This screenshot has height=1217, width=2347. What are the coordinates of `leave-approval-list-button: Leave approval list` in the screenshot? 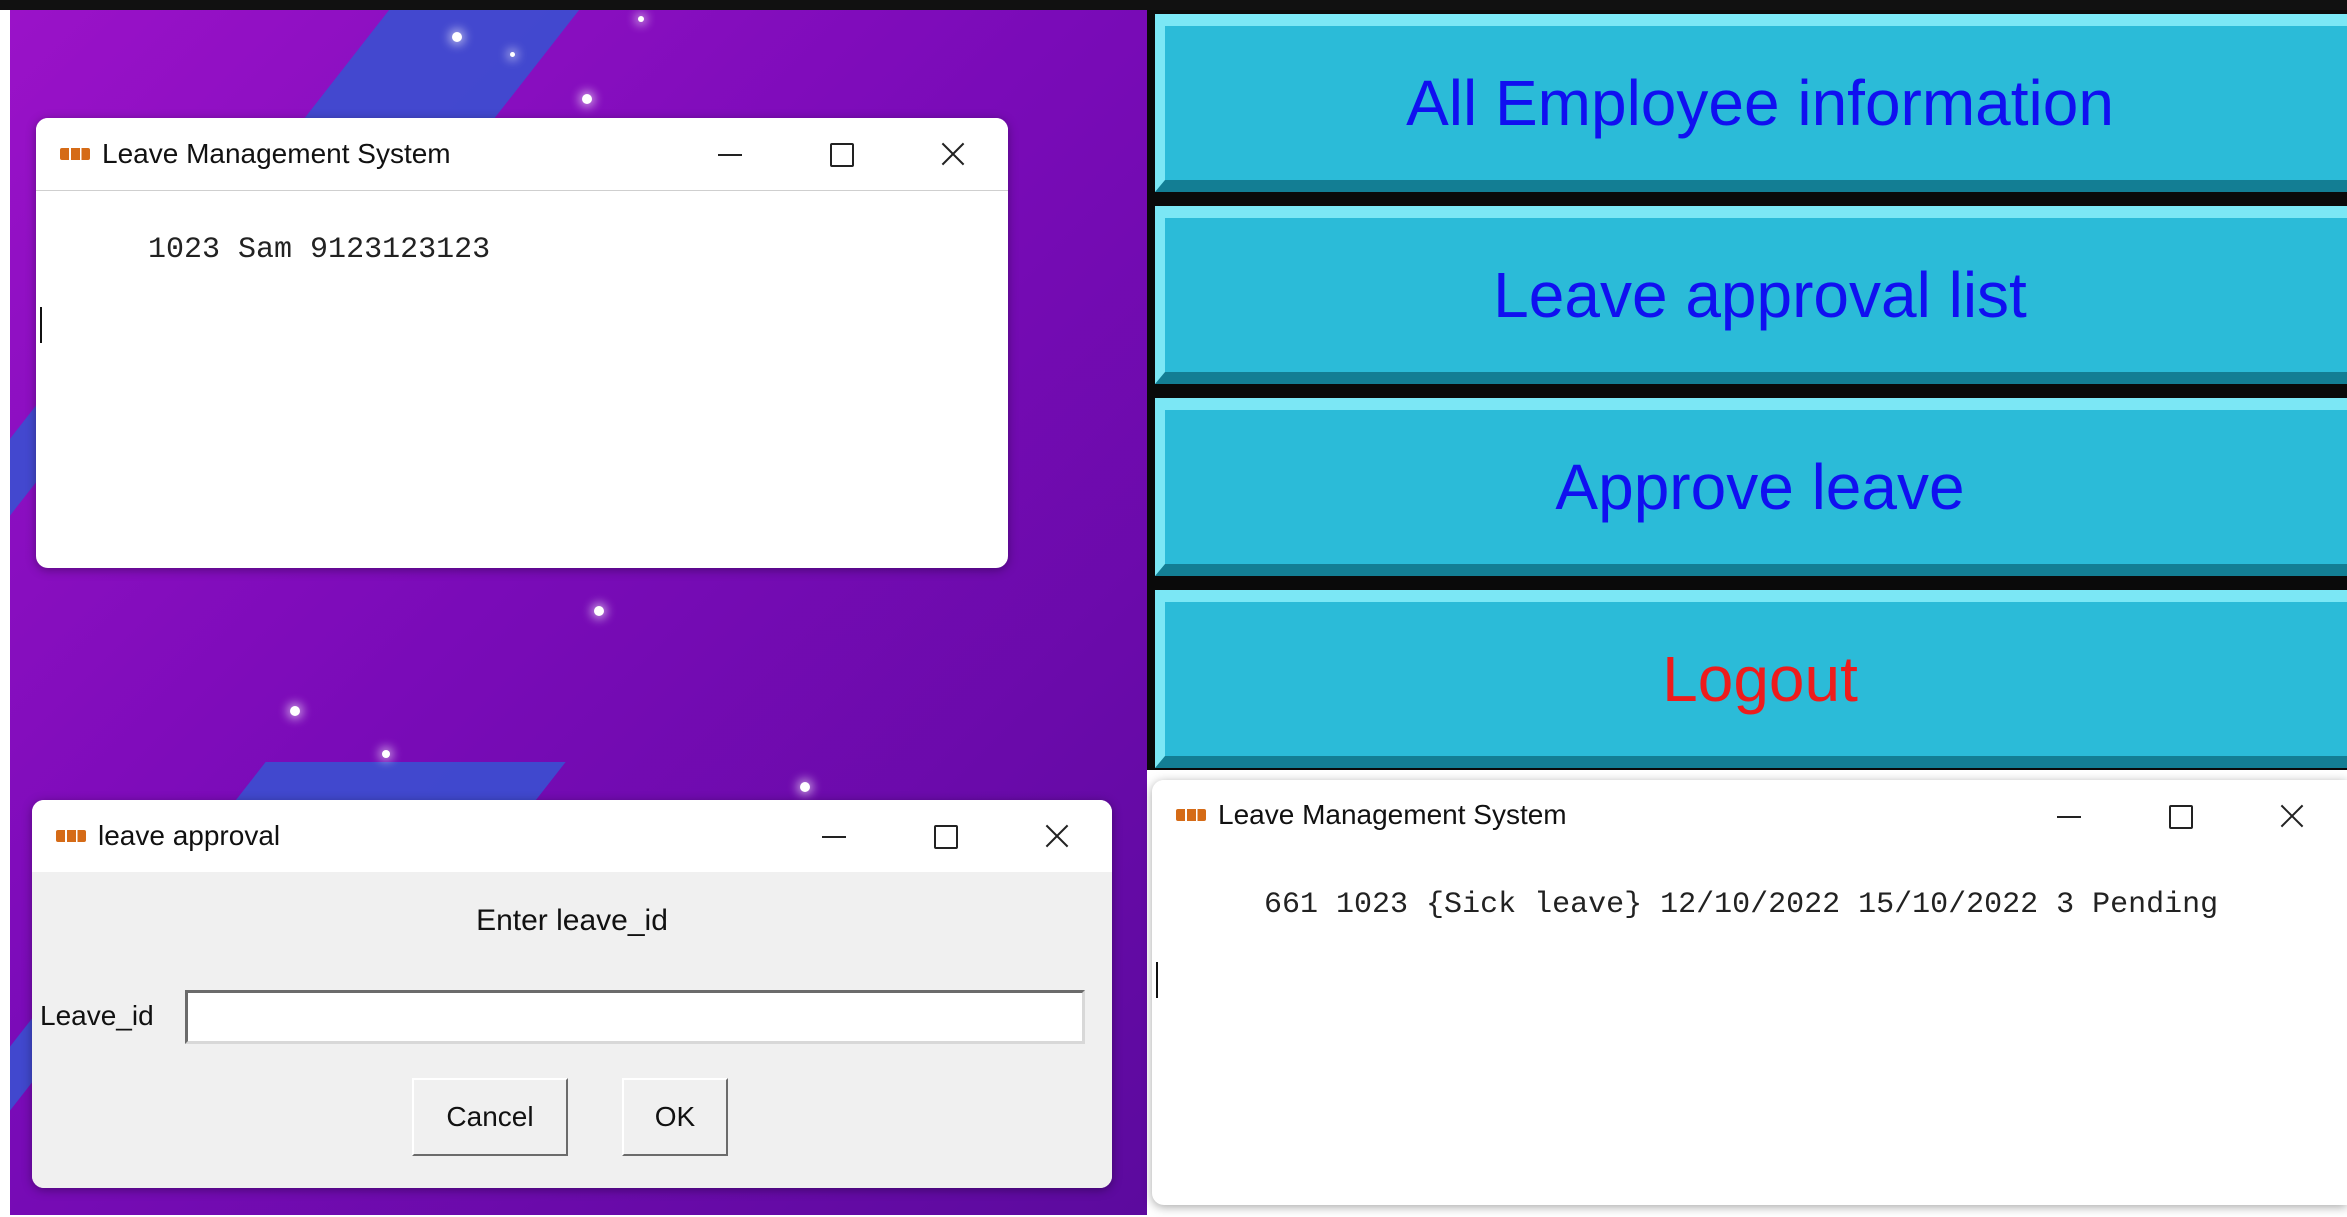 It's located at (1751, 295).